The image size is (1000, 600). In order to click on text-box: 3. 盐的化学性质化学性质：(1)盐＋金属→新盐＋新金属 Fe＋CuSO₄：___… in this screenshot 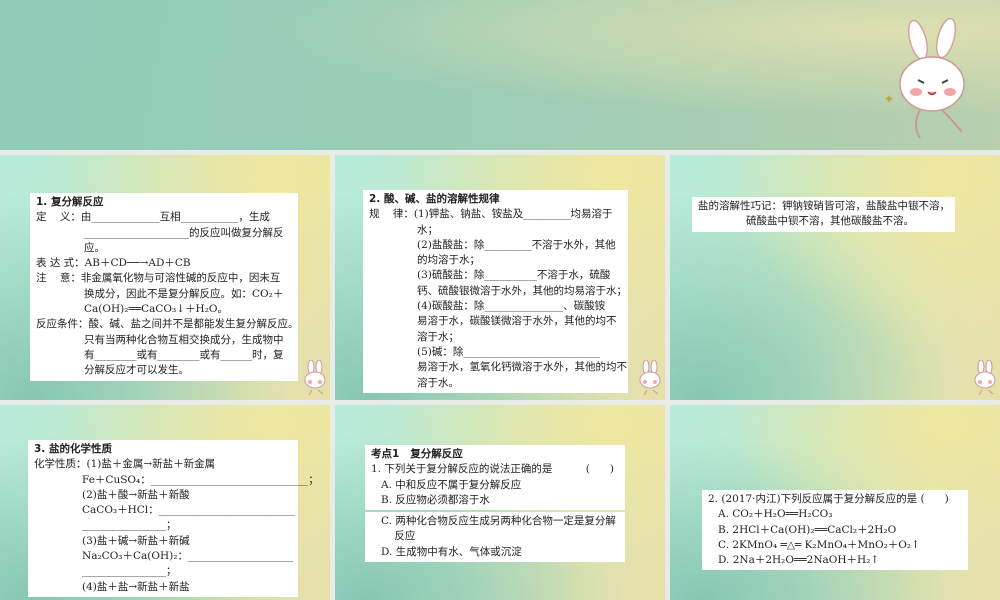, I will do `click(173, 518)`.